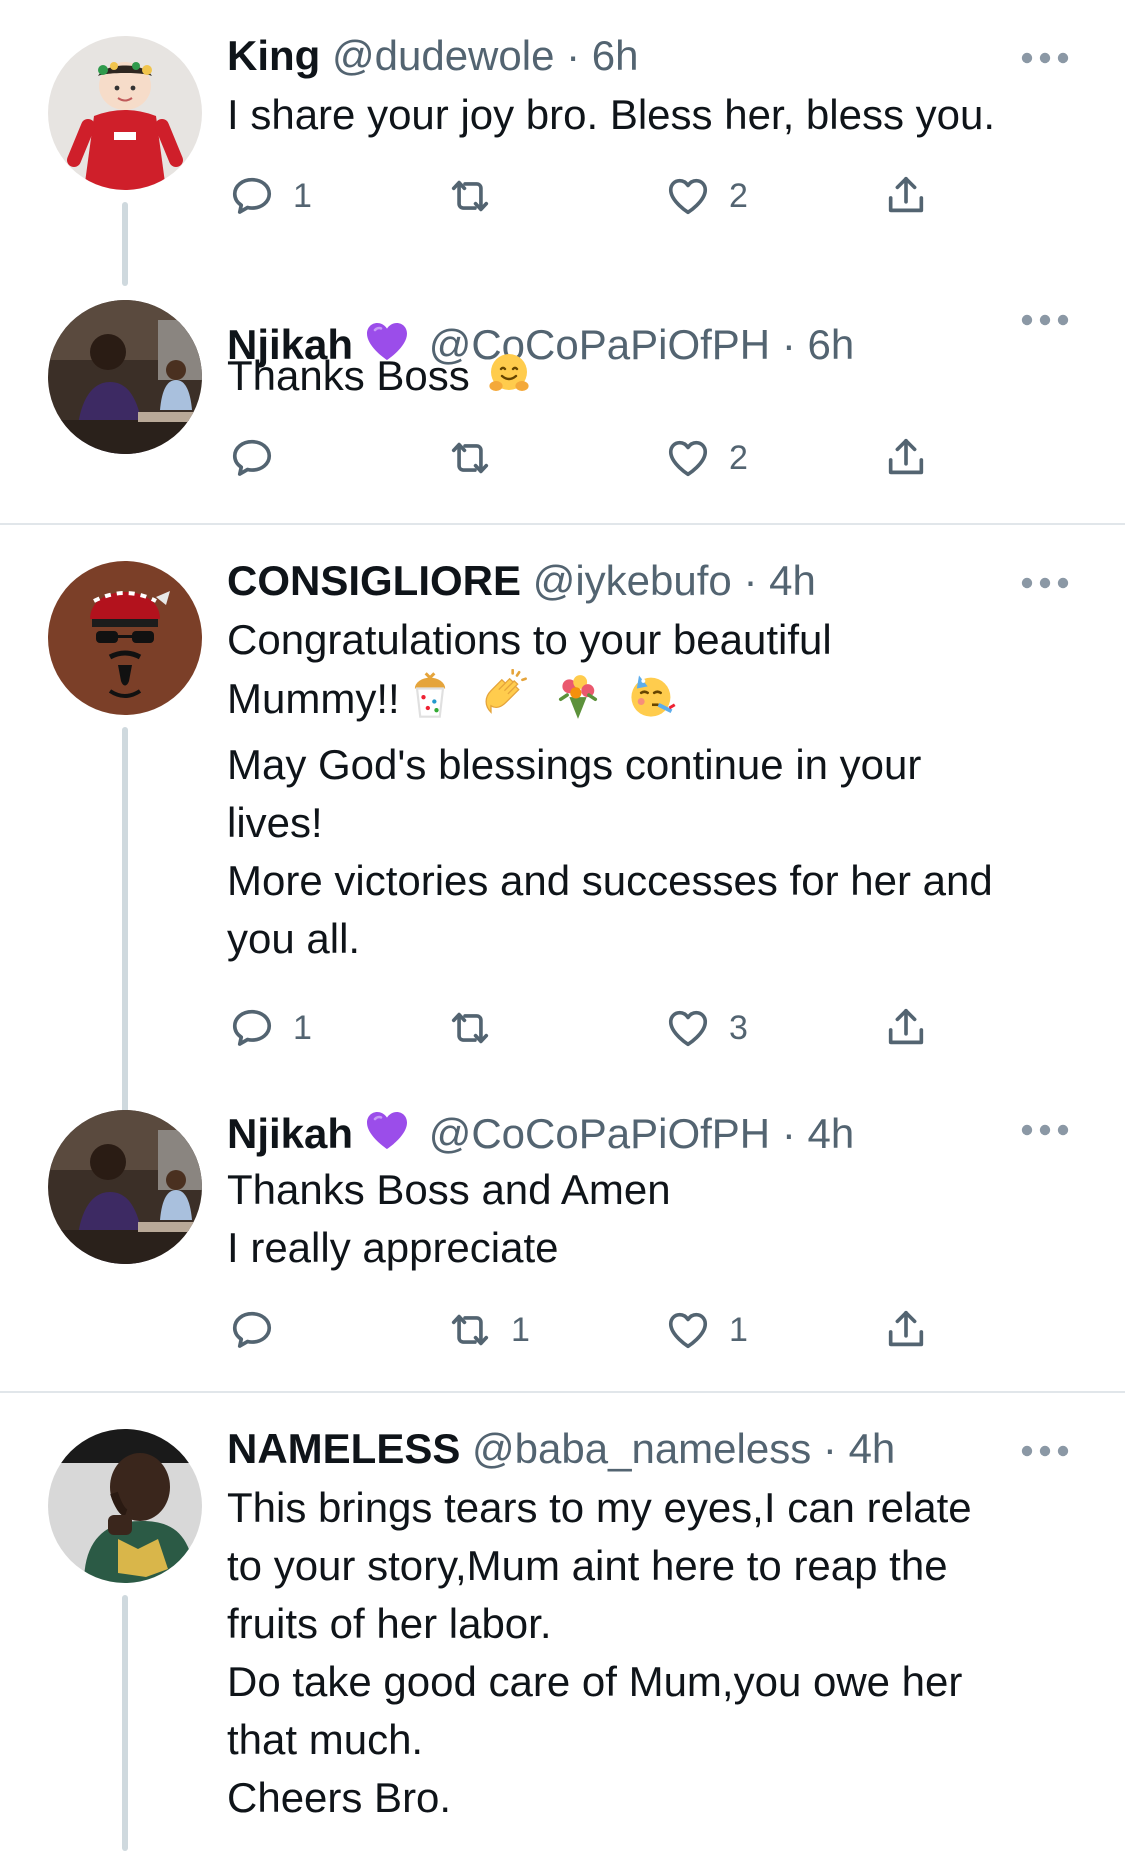  What do you see at coordinates (273, 55) in the screenshot?
I see `display-name: King` at bounding box center [273, 55].